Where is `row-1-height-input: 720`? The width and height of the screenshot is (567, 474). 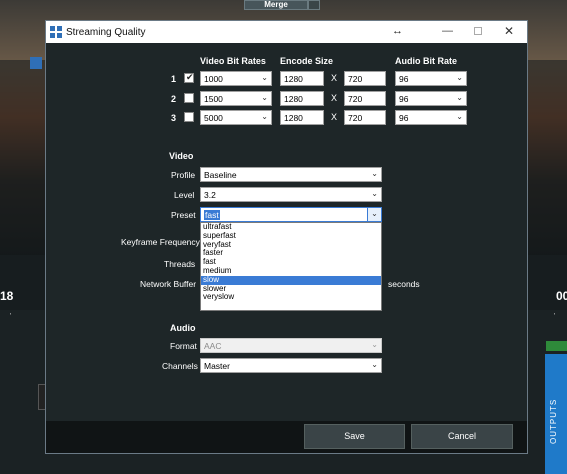 row-1-height-input: 720 is located at coordinates (365, 78).